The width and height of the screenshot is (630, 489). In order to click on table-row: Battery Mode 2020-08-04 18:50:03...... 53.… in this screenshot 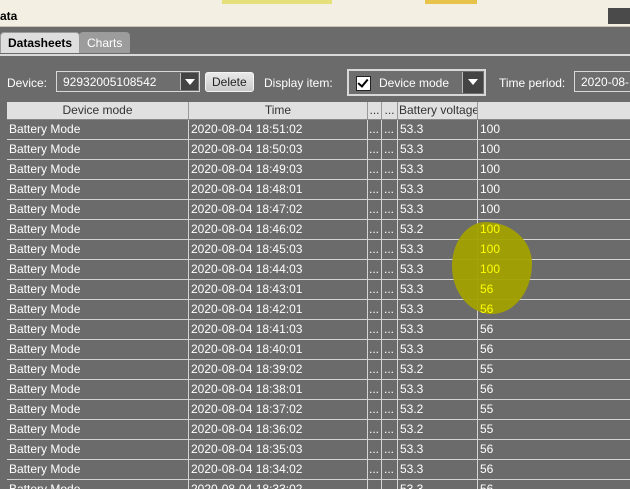, I will do `click(318, 150)`.